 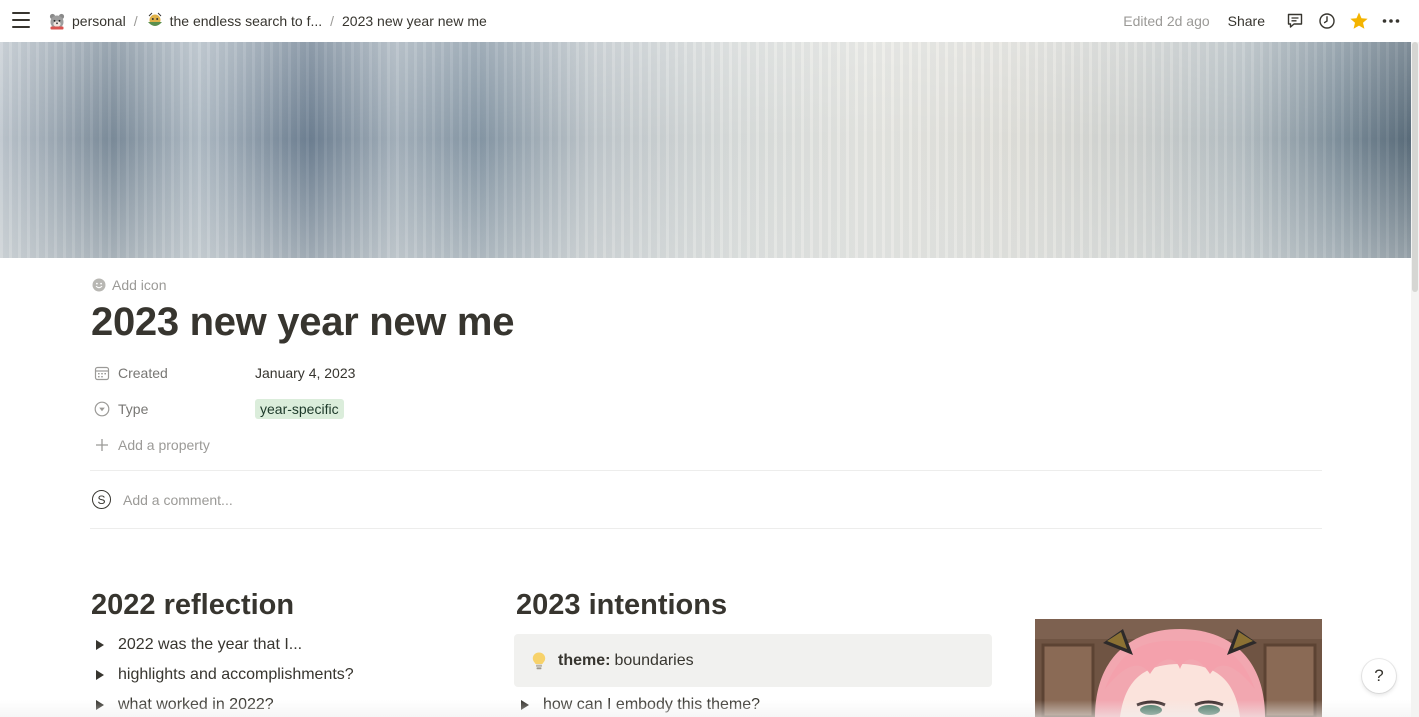 I want to click on smiley-icon, so click(x=99, y=285).